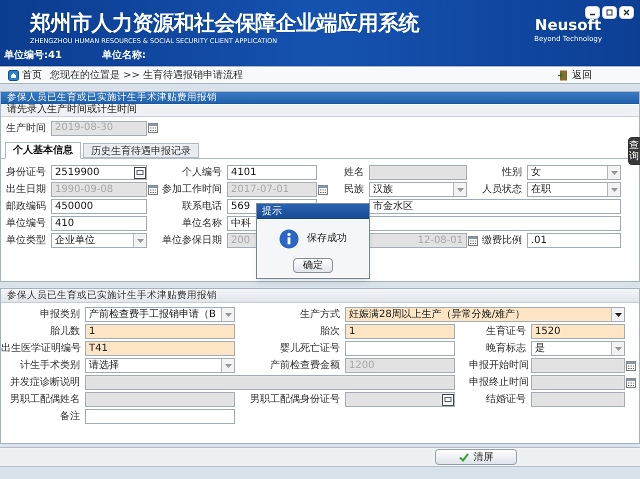 The width and height of the screenshot is (640, 479). I want to click on field-label: 男职工配偶姓名, so click(45, 400).